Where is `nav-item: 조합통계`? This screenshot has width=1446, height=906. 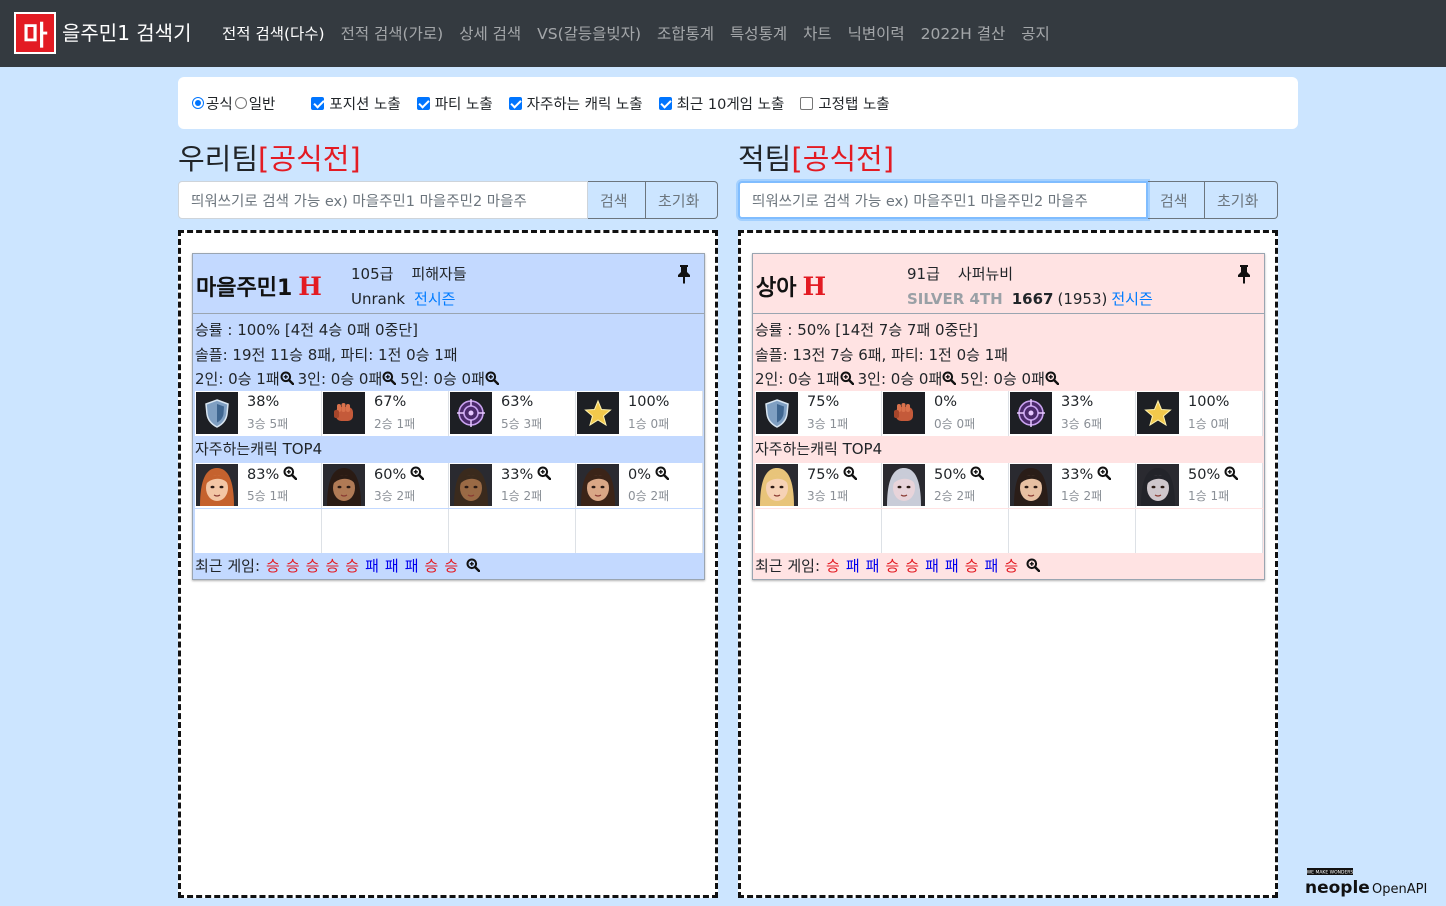
nav-item: 조합통계 is located at coordinates (685, 33).